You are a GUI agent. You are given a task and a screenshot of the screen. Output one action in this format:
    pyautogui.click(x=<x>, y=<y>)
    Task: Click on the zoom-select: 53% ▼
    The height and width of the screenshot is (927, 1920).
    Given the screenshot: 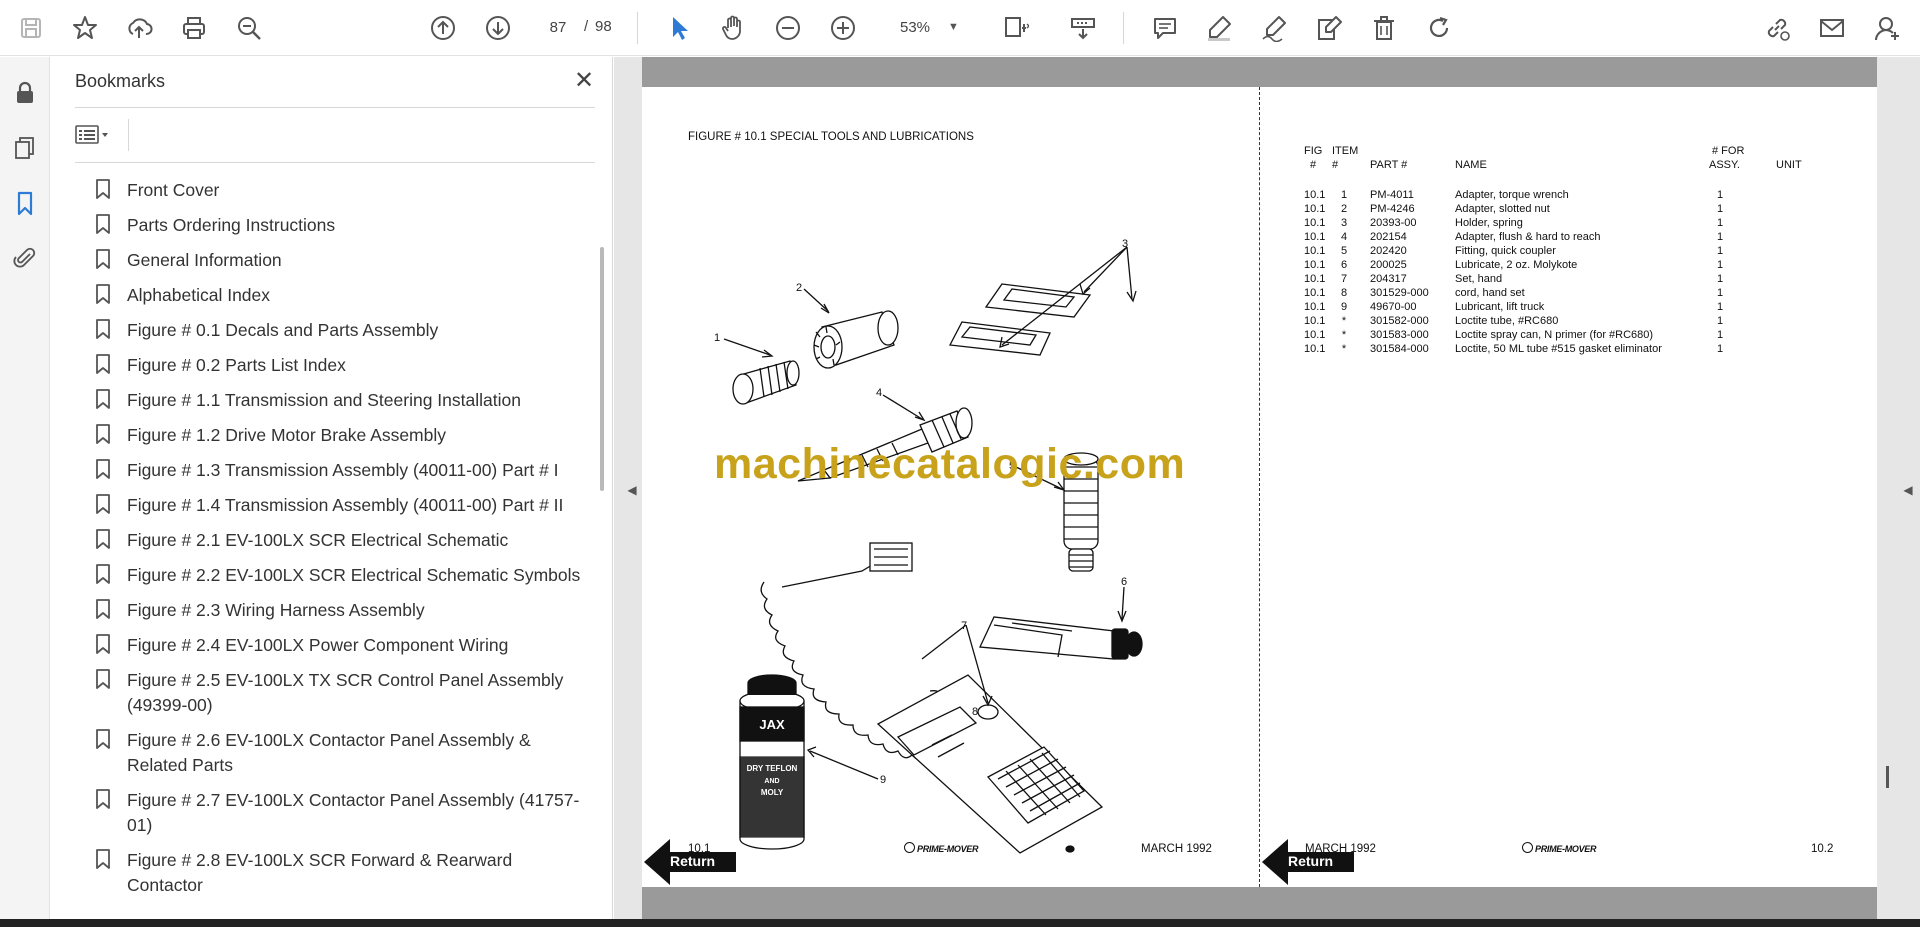 What is the action you would take?
    pyautogui.click(x=929, y=27)
    